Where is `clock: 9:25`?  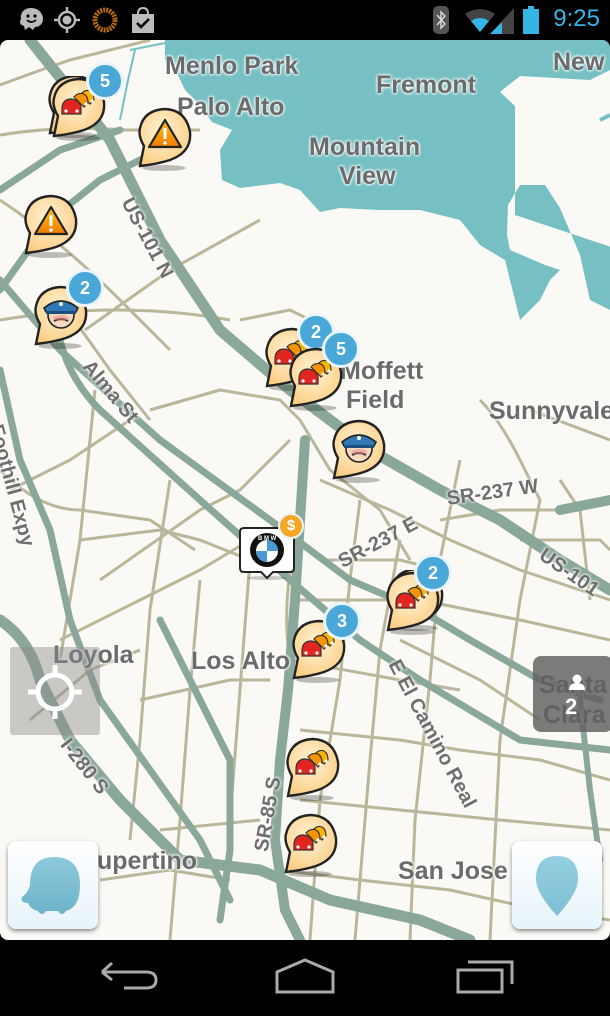 clock: 9:25 is located at coordinates (576, 18).